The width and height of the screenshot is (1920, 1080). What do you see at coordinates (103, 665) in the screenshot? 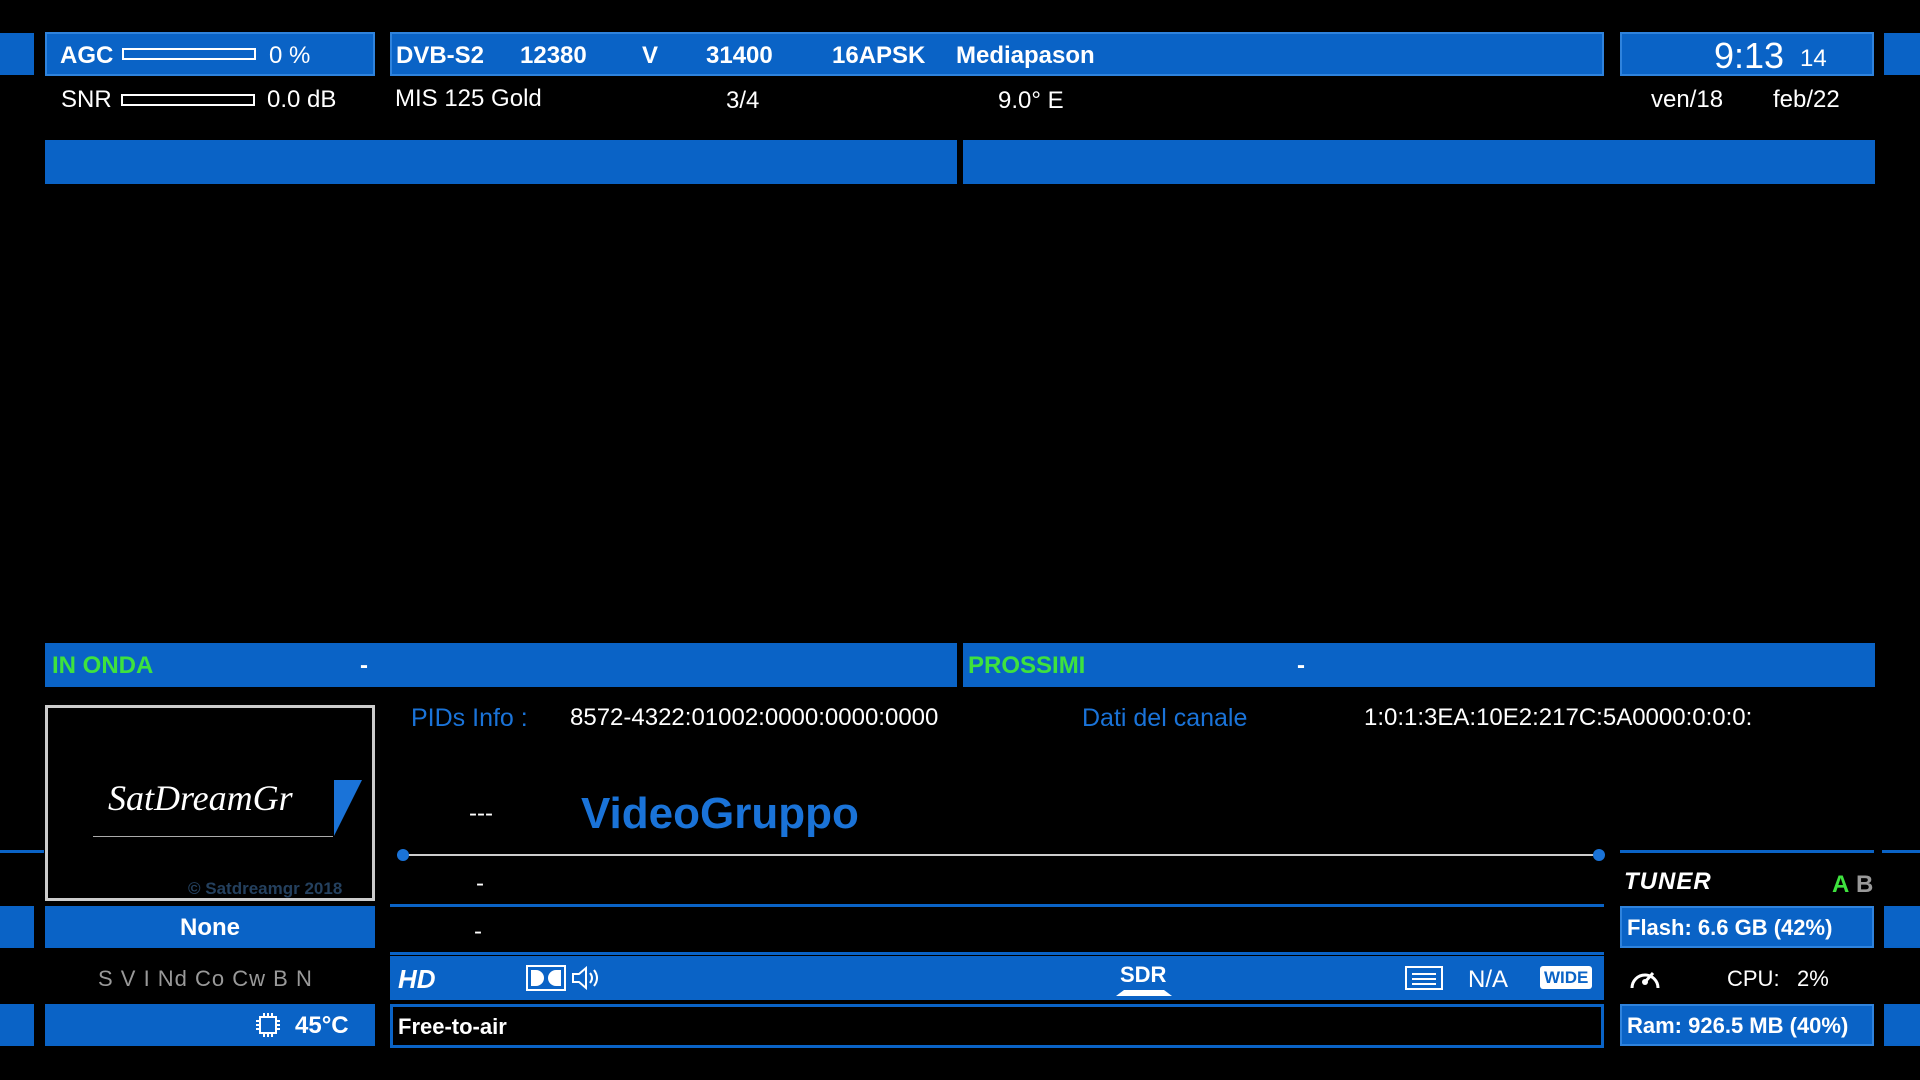
I see `now-label: IN ONDA` at bounding box center [103, 665].